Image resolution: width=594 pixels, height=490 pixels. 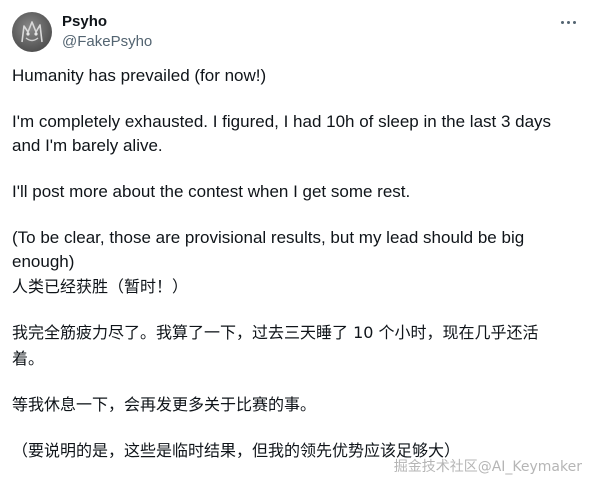 I want to click on more-options-icon, so click(x=568, y=22).